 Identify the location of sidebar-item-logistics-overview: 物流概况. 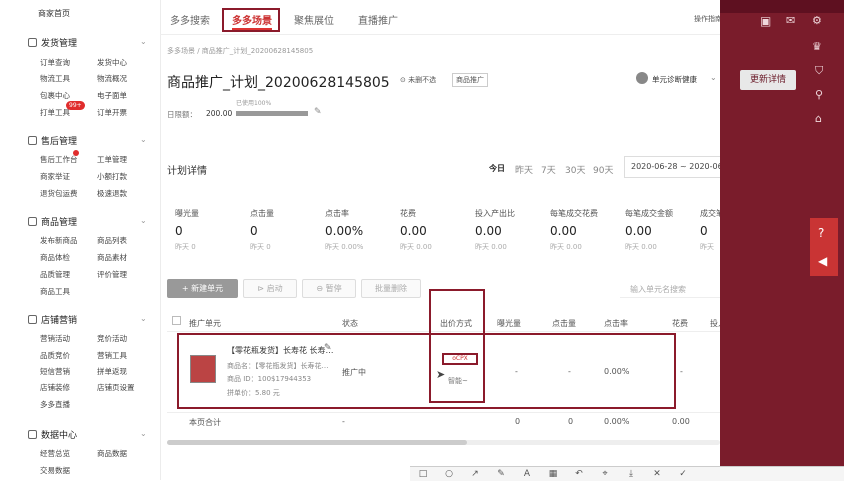
(112, 78).